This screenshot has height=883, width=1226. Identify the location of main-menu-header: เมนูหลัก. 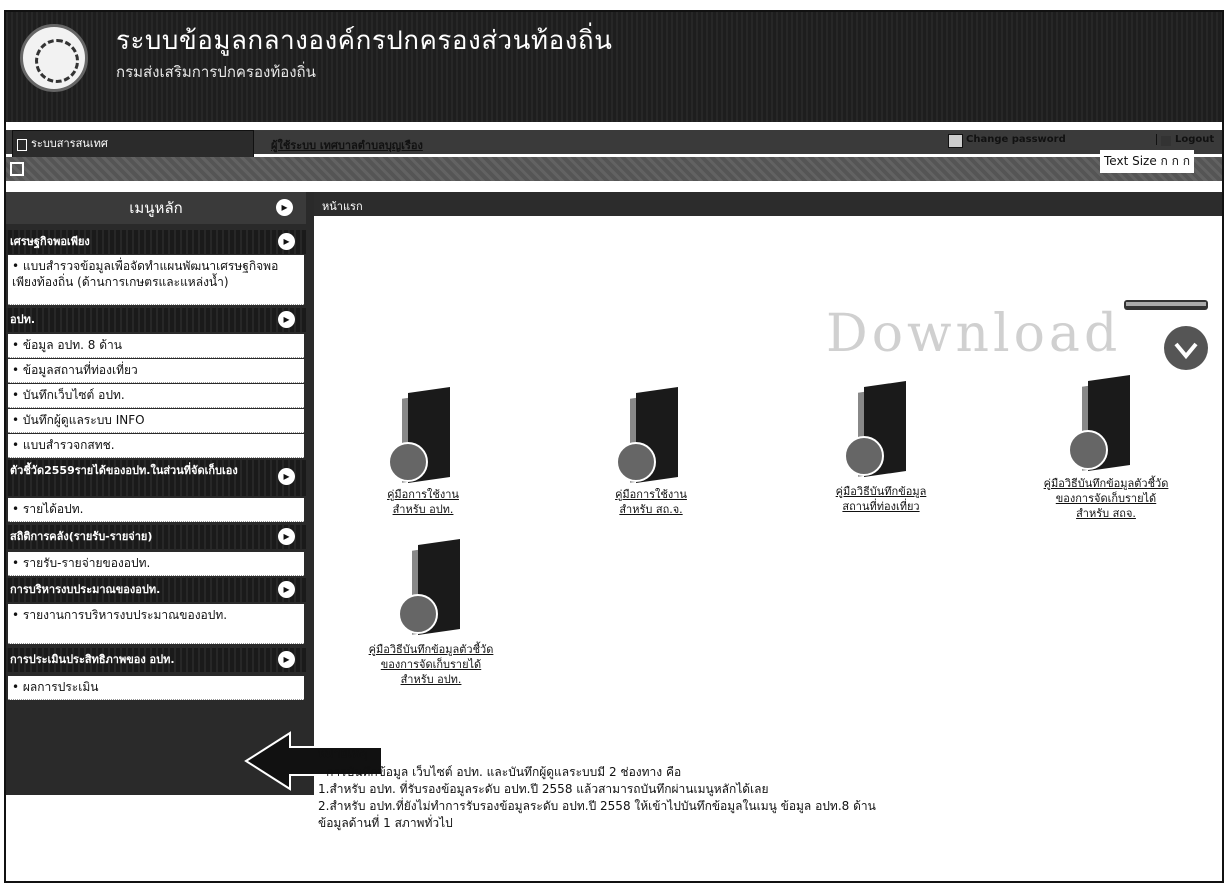
(156, 208).